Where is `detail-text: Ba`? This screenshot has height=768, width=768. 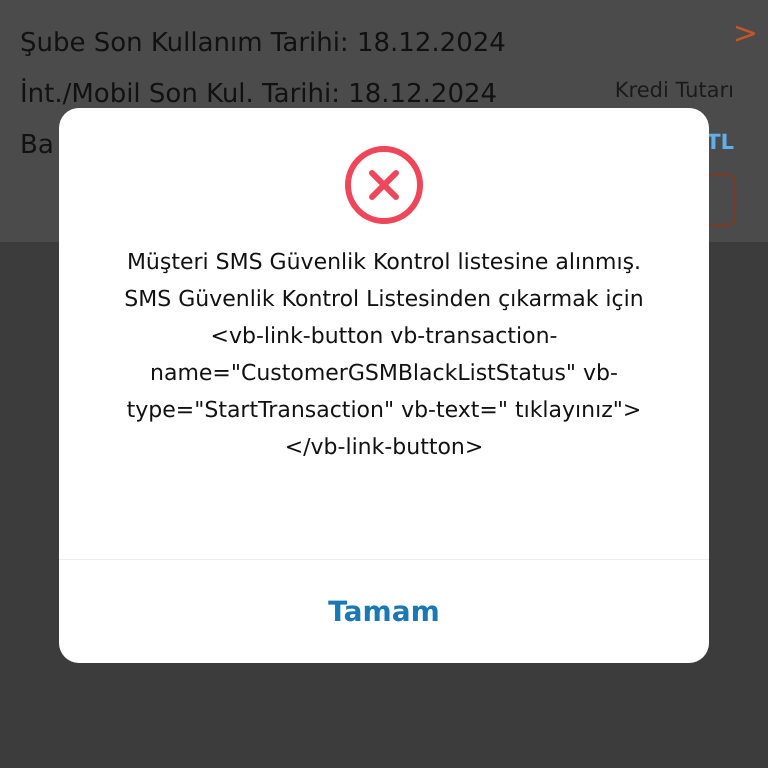 detail-text: Ba is located at coordinates (37, 145).